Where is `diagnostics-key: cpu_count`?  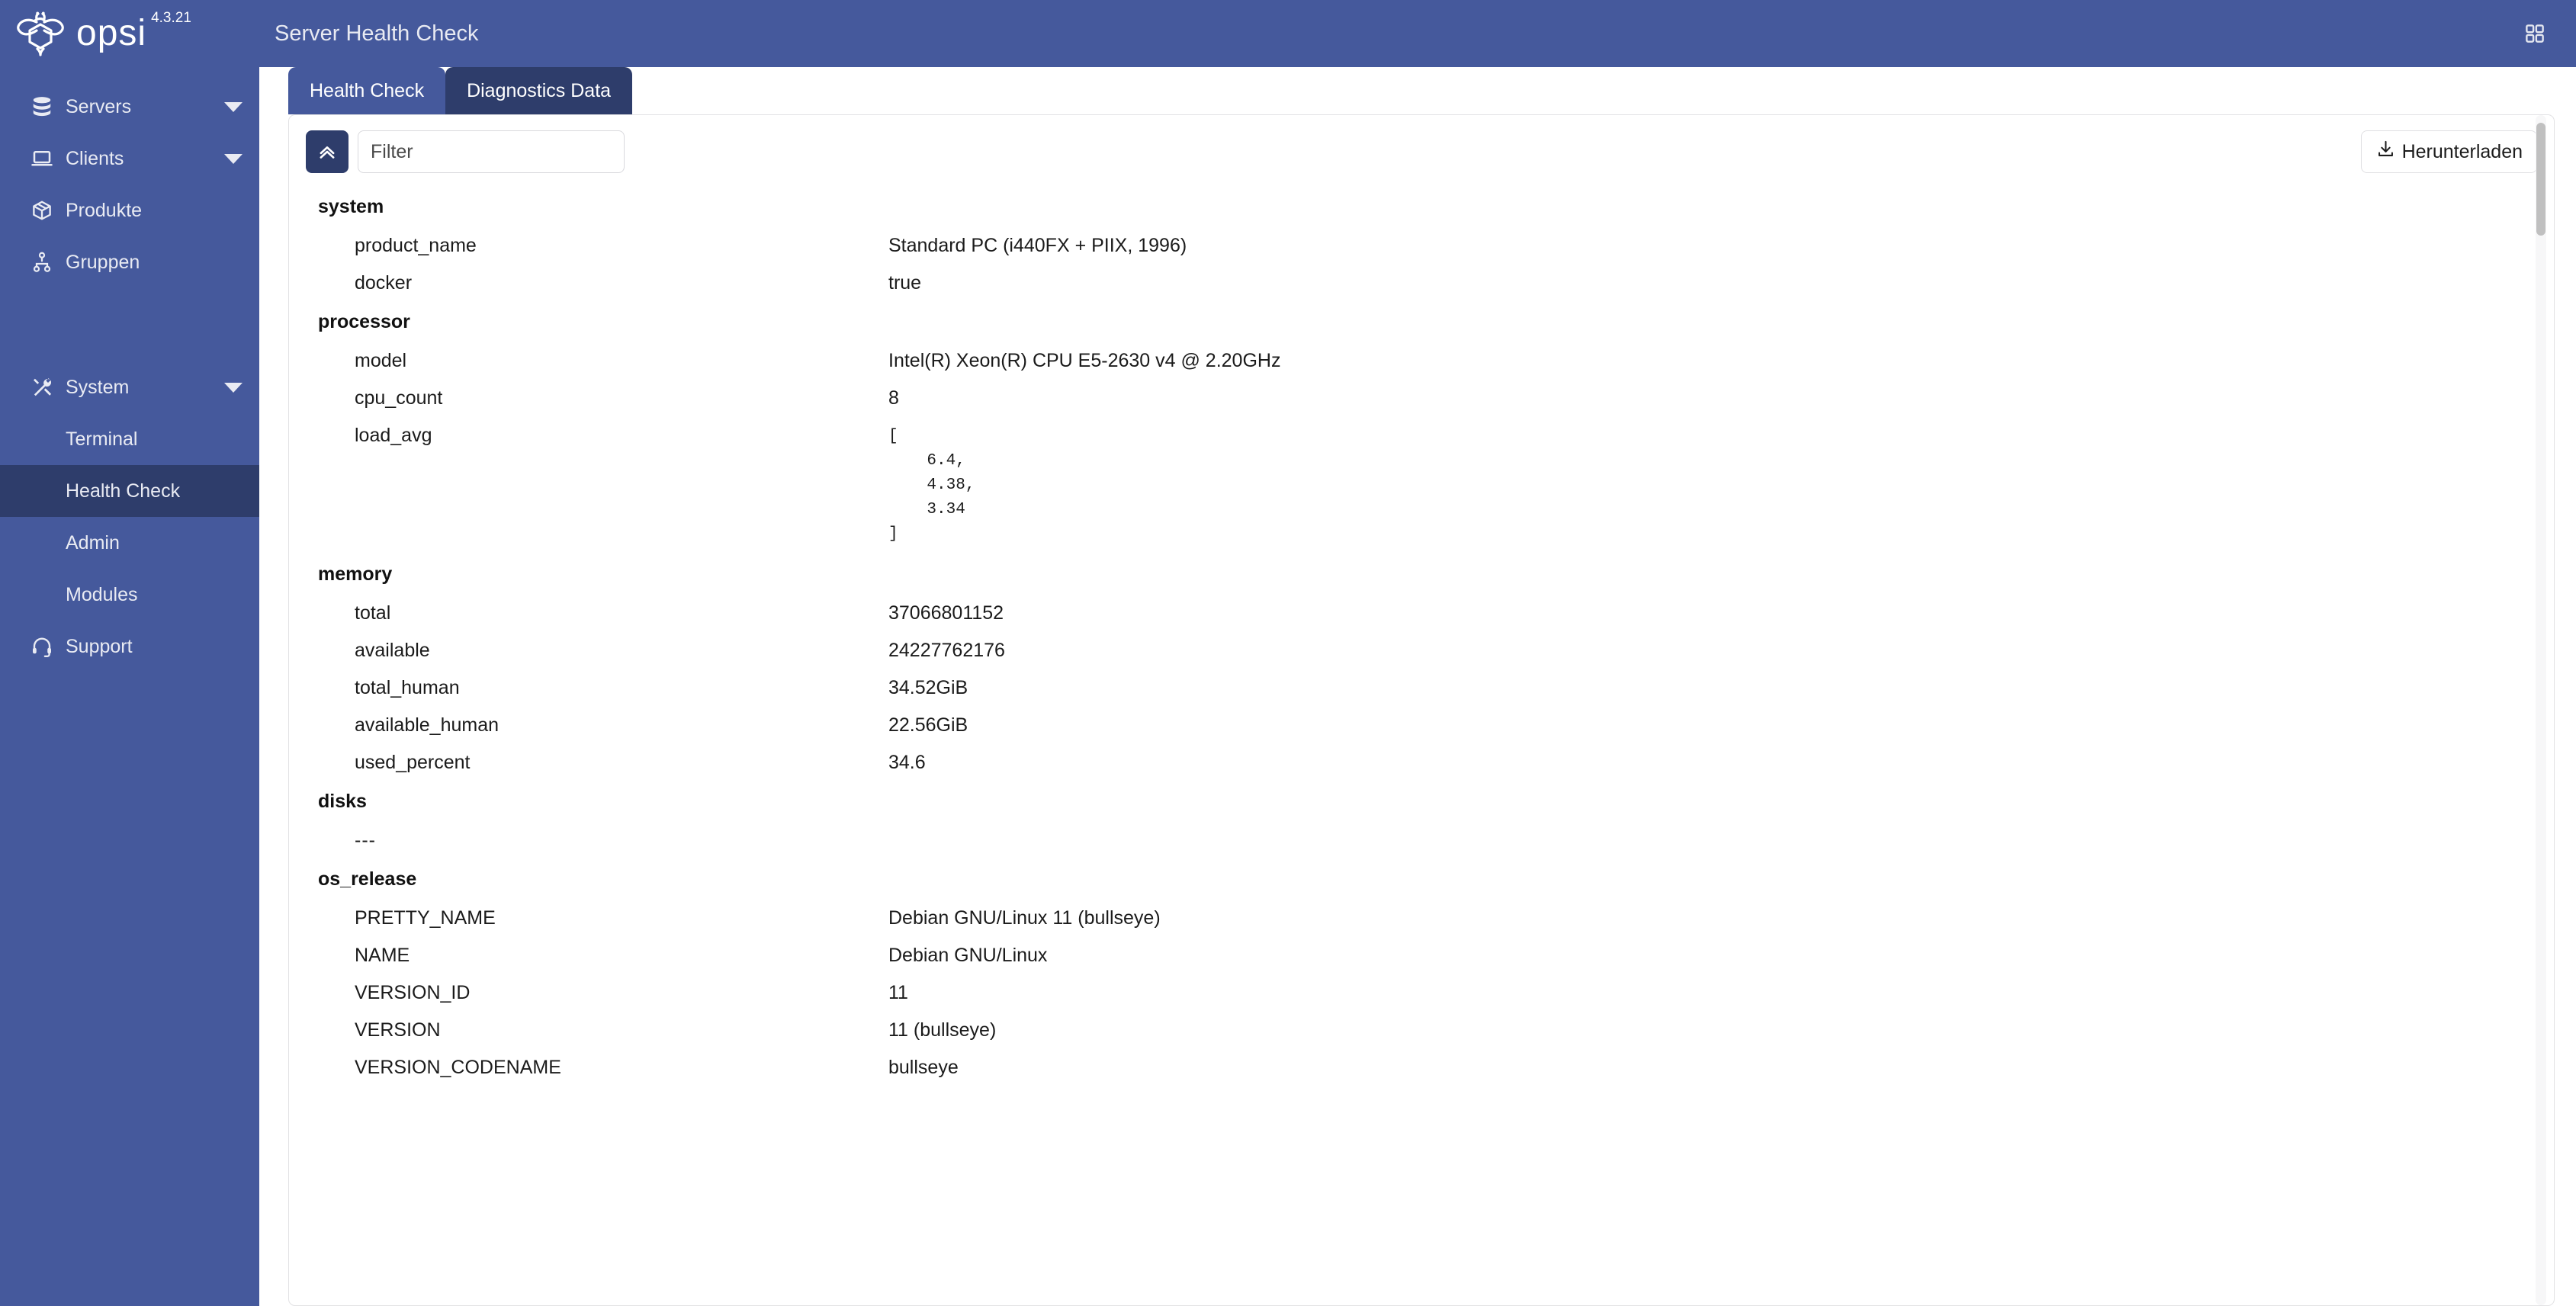 diagnostics-key: cpu_count is located at coordinates (399, 398).